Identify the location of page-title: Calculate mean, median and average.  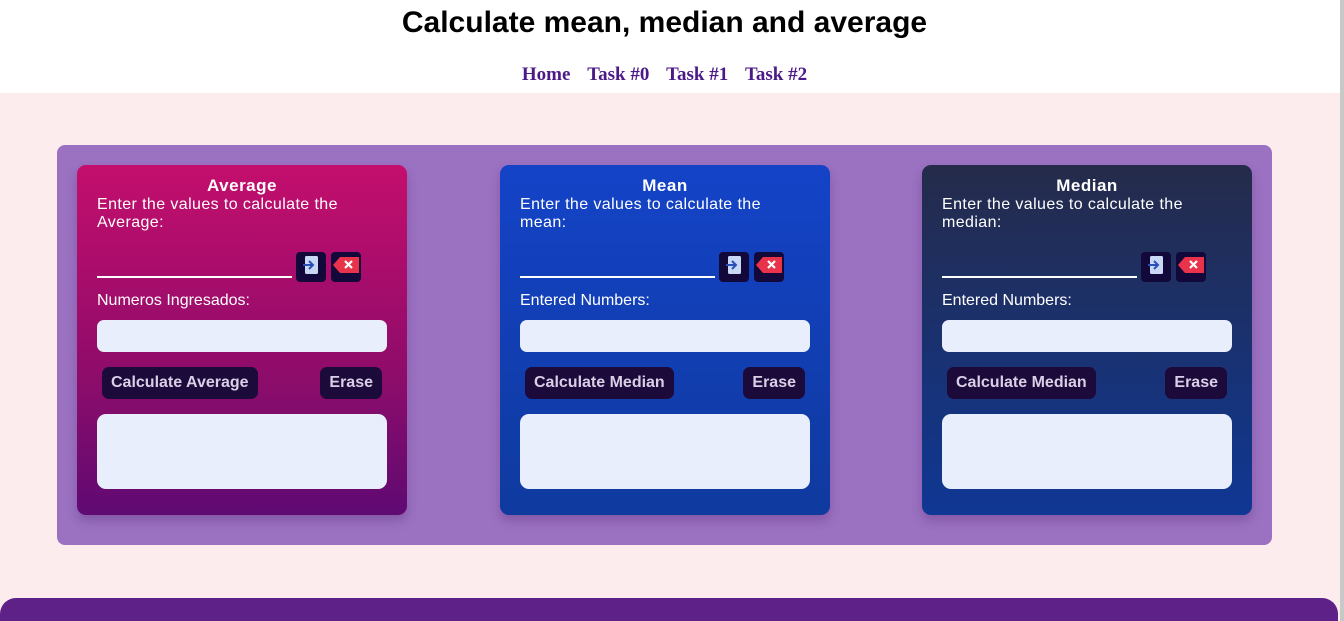
(664, 22).